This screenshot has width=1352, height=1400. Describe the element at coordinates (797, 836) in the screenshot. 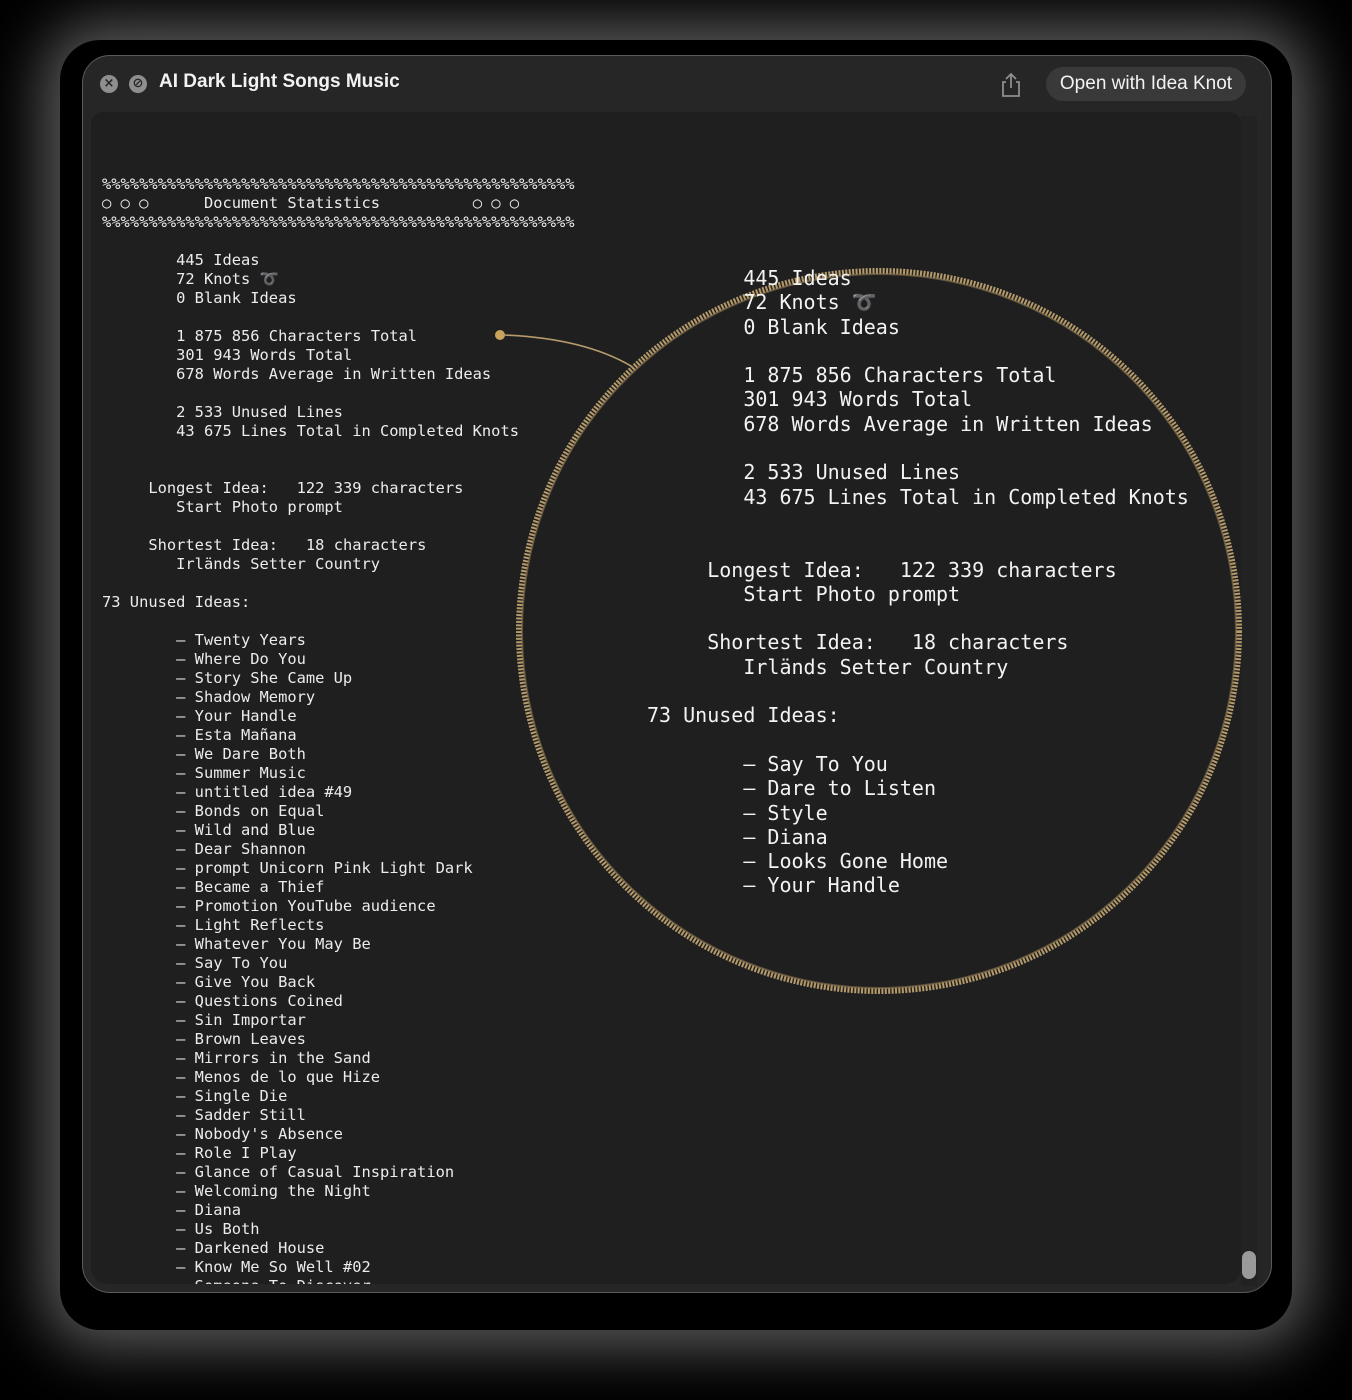

I see `zoom-unused-idea-item: Diana` at that location.